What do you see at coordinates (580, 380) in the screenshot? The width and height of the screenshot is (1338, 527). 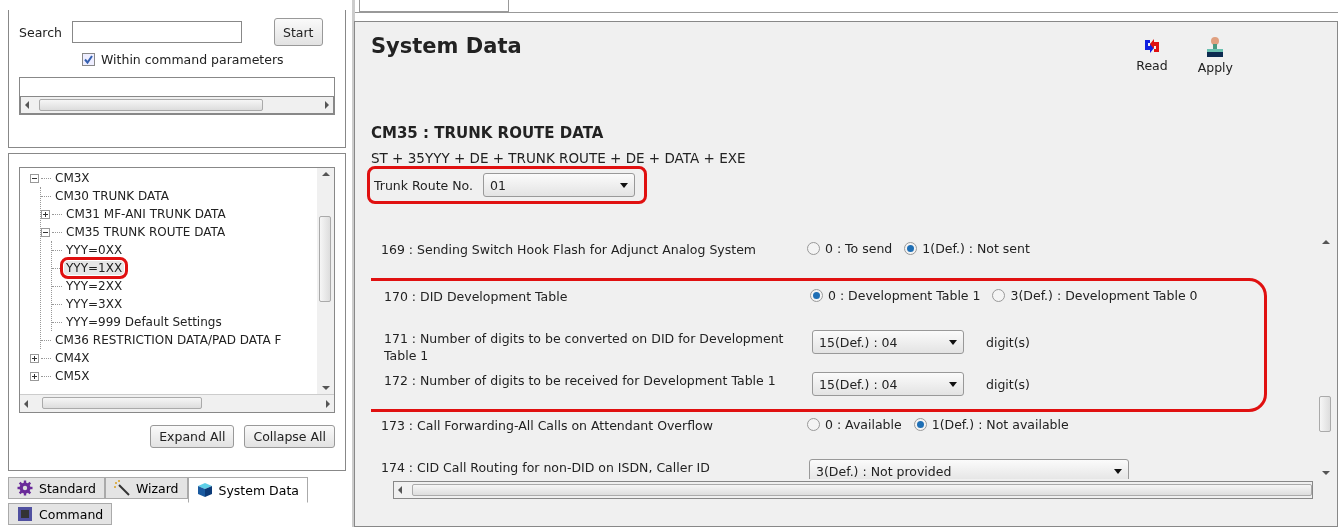 I see `parameter-label: 172 : Number of digits to be received for Development Table 1` at bounding box center [580, 380].